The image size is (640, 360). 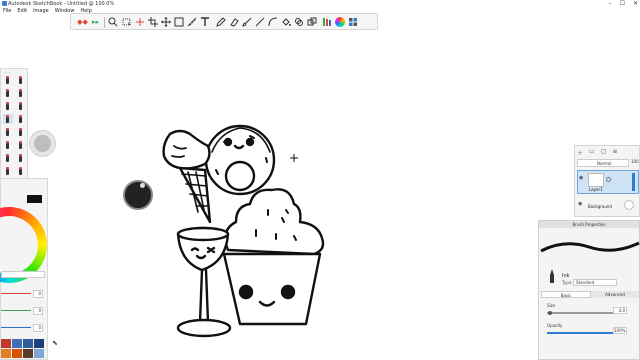 I want to click on stroke-preview, so click(x=590, y=247).